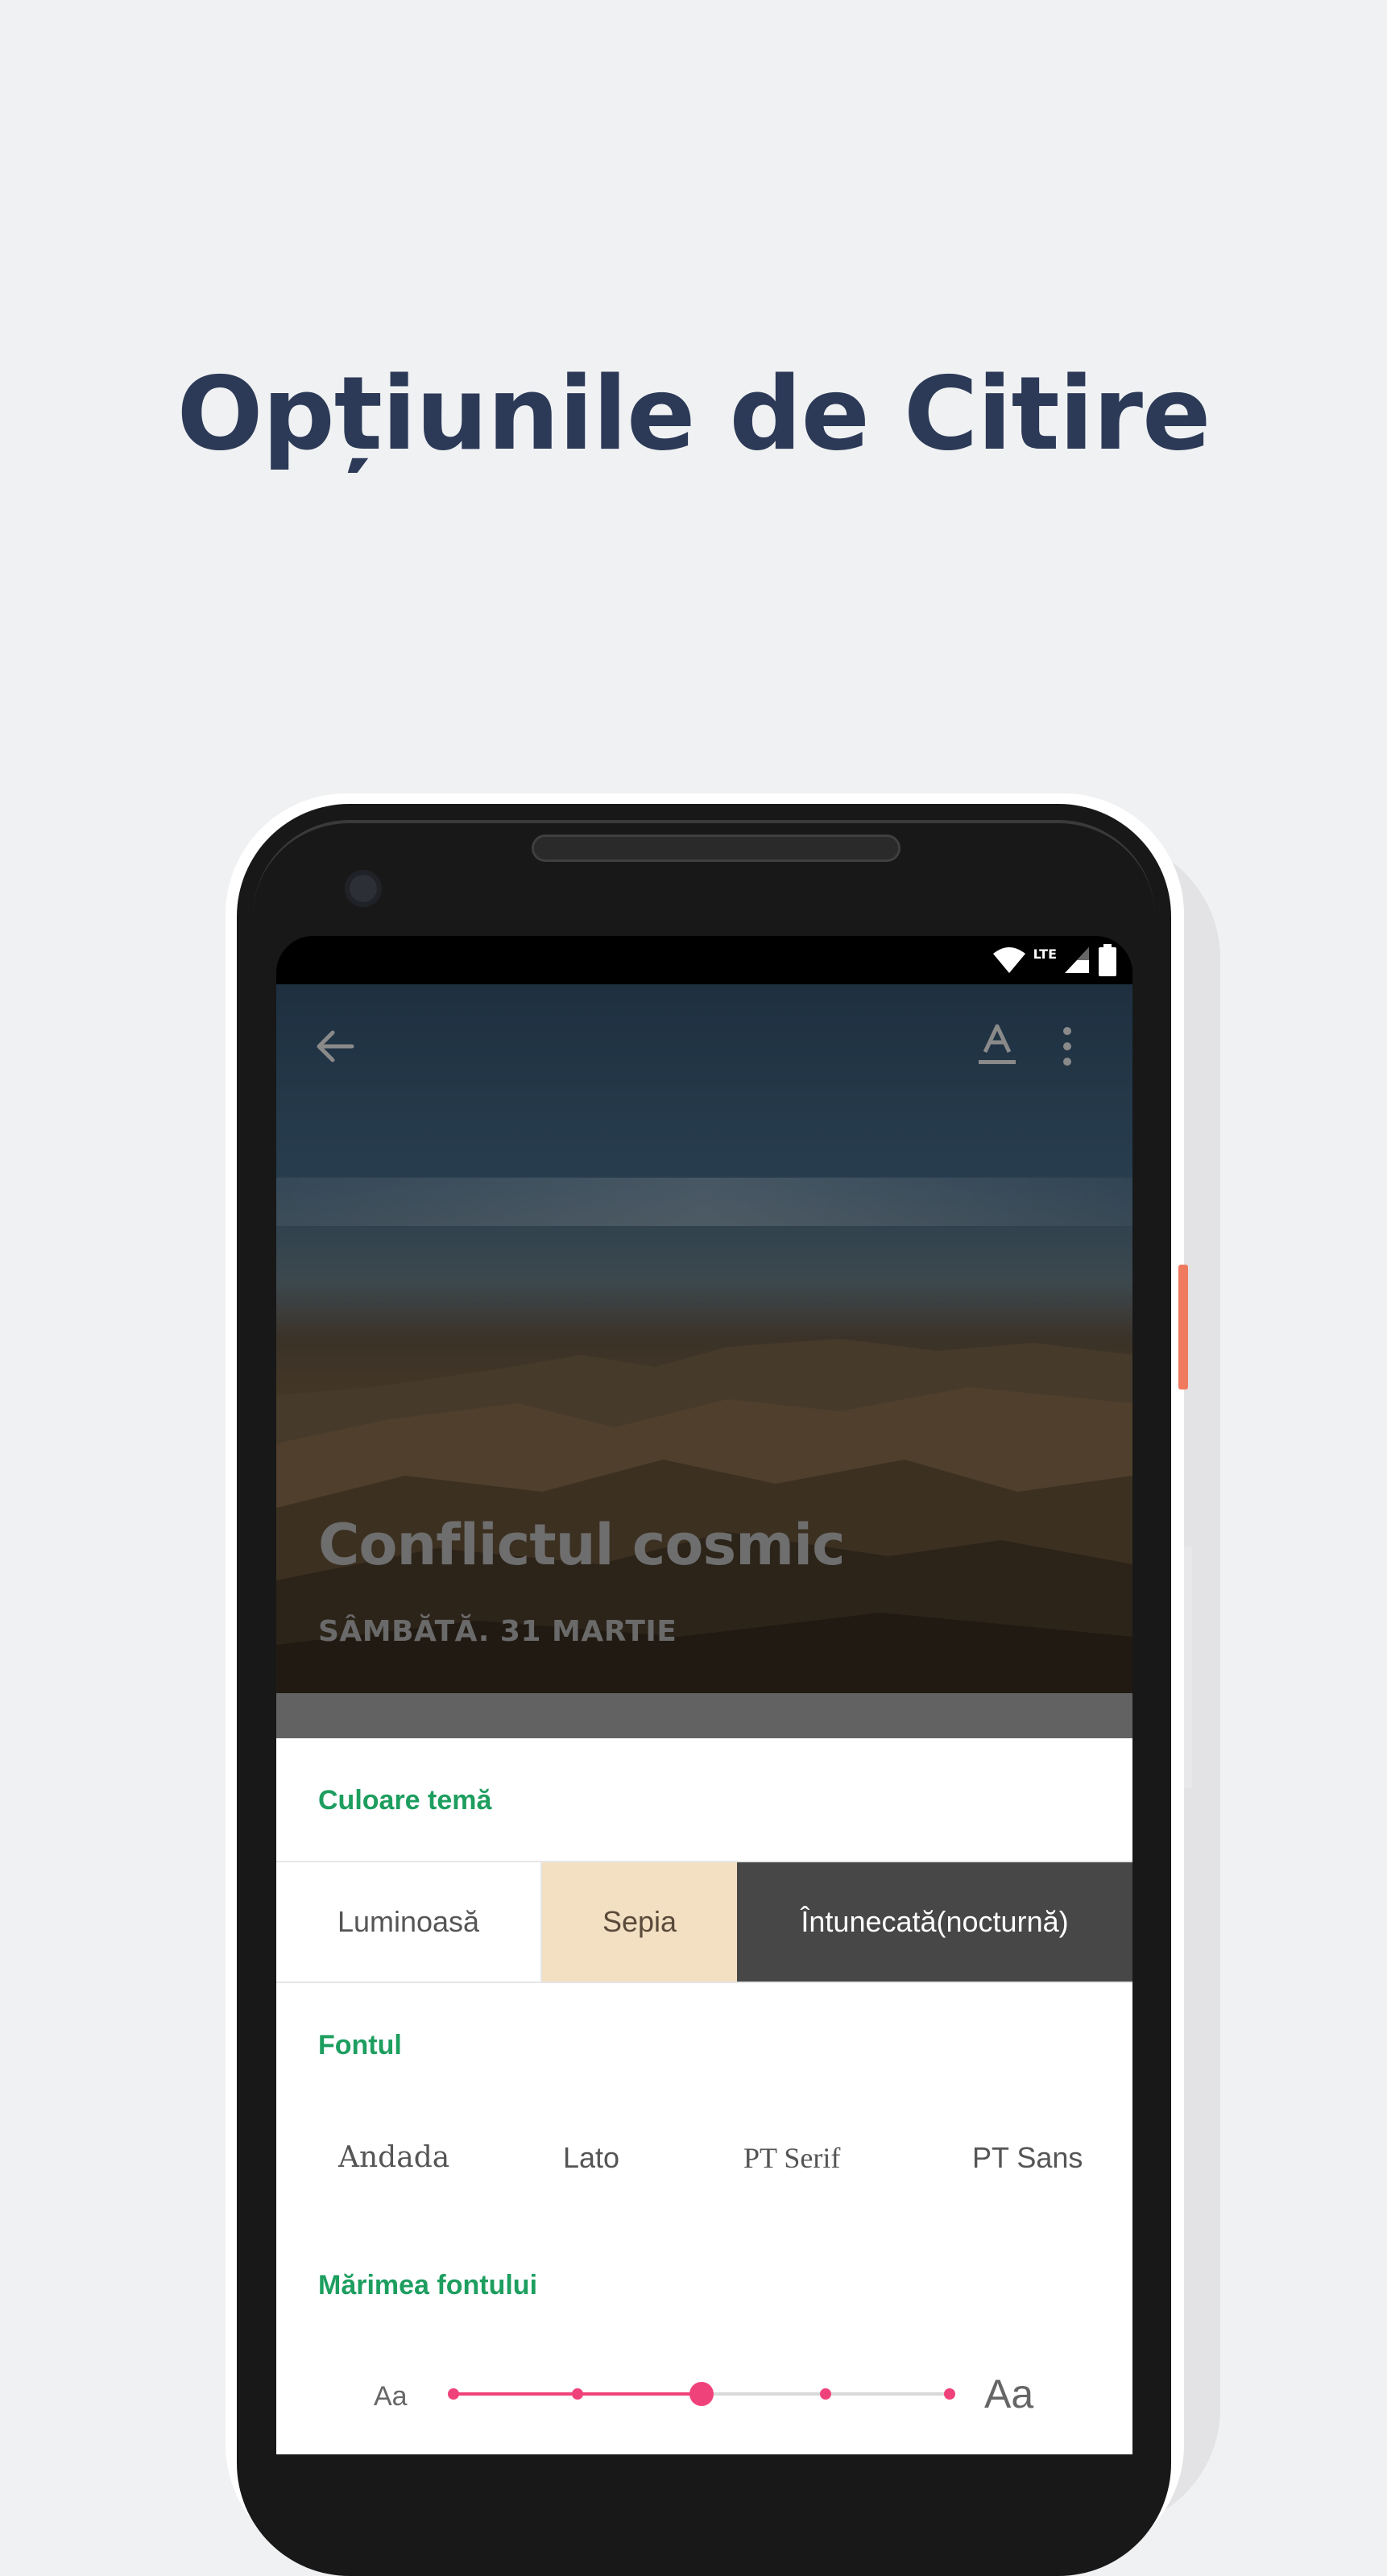 The height and width of the screenshot is (2576, 1387). I want to click on font-option-lato: Lato, so click(591, 2158).